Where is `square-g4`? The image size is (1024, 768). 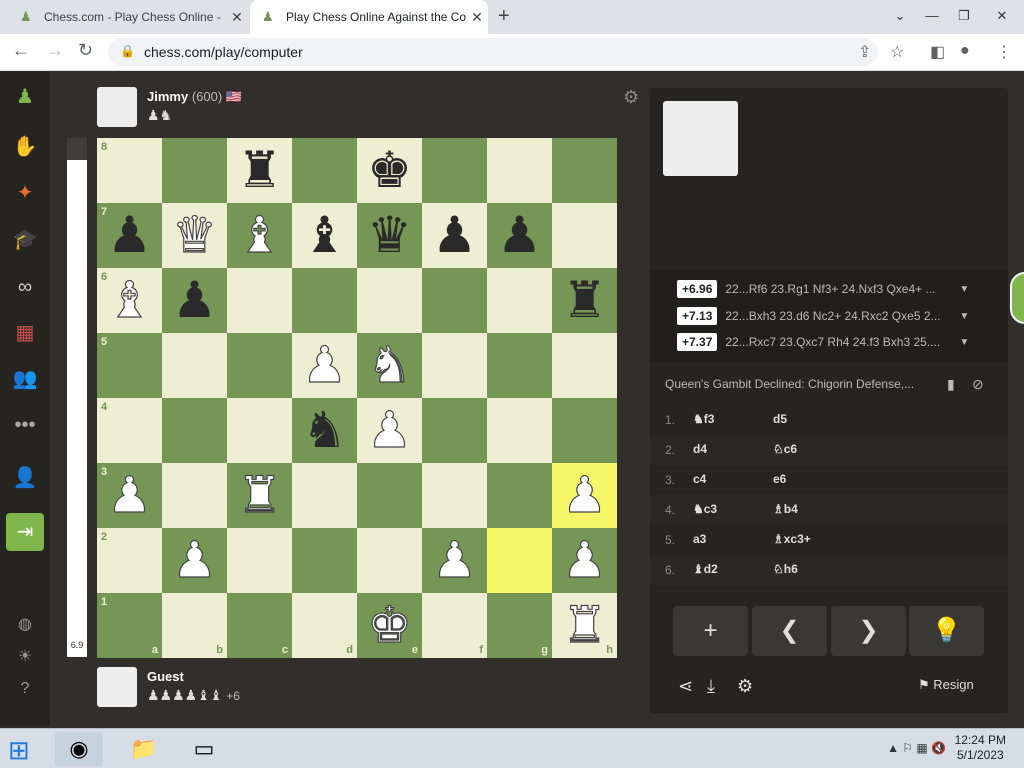
square-g4 is located at coordinates (519, 430).